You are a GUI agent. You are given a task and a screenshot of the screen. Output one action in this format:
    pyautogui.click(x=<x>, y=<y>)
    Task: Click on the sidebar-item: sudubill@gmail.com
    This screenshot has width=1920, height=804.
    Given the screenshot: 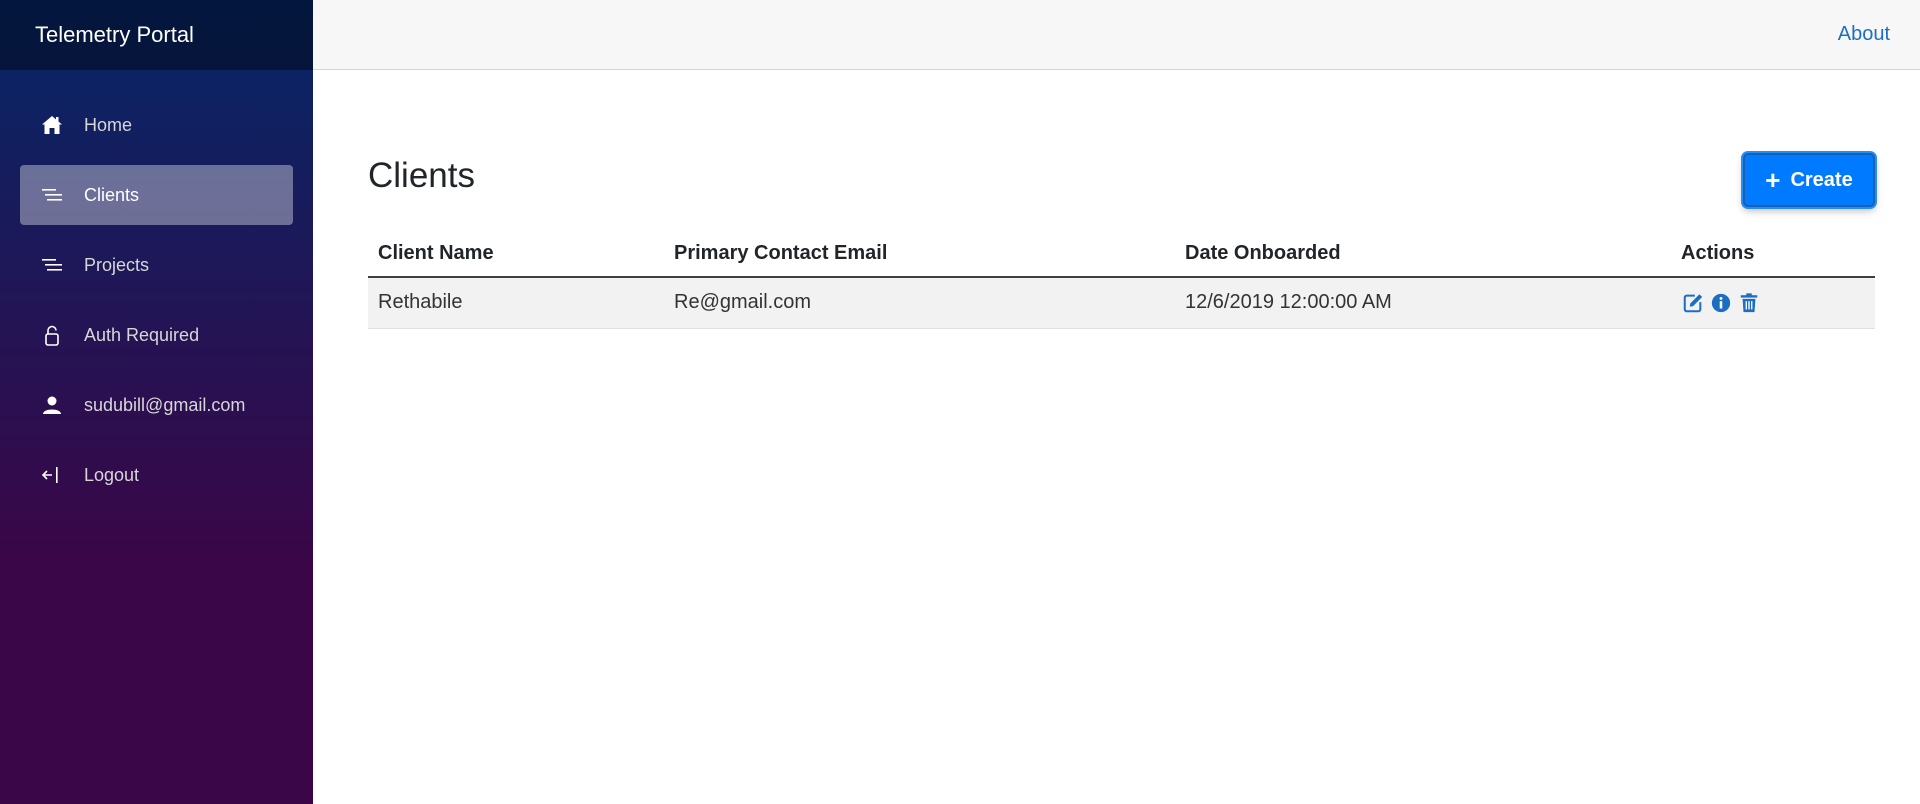 What is the action you would take?
    pyautogui.click(x=156, y=405)
    